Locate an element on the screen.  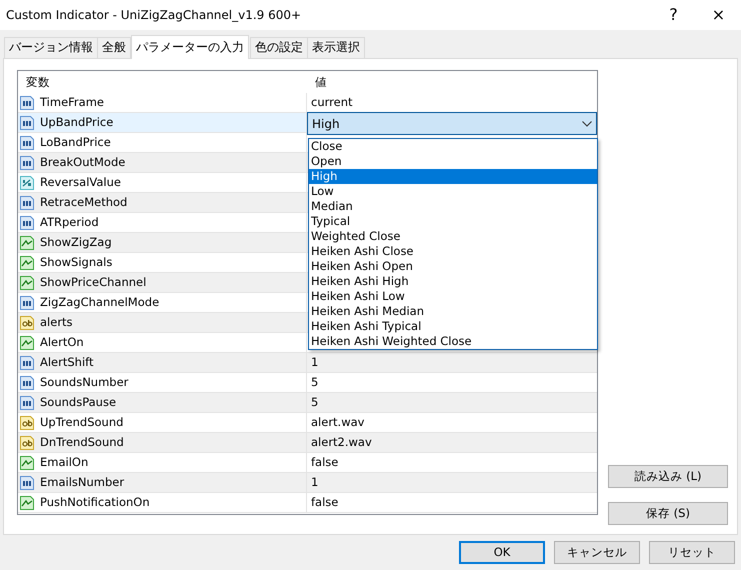
parameter-name-cell: ReversalValue is located at coordinates (162, 182).